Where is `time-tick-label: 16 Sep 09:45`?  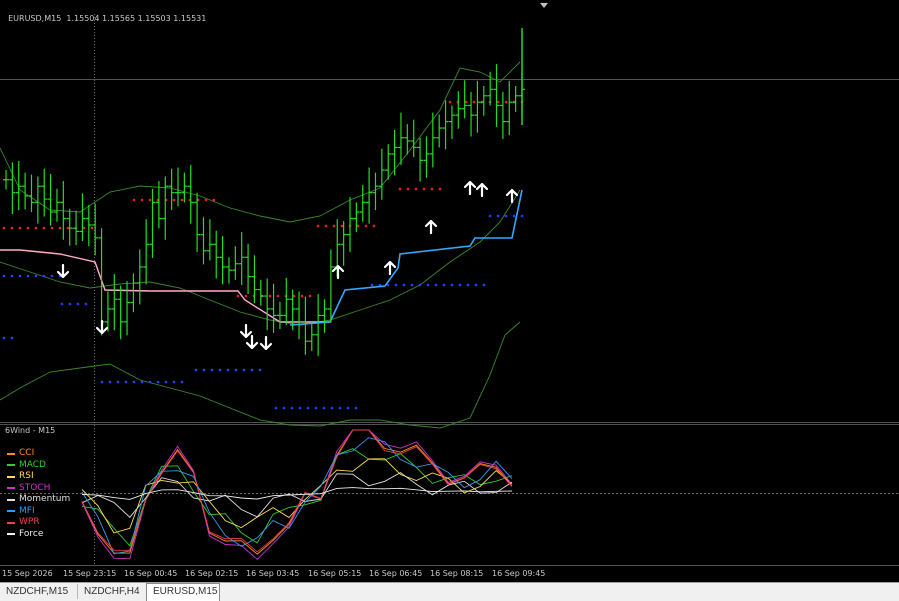
time-tick-label: 16 Sep 09:45 is located at coordinates (519, 573).